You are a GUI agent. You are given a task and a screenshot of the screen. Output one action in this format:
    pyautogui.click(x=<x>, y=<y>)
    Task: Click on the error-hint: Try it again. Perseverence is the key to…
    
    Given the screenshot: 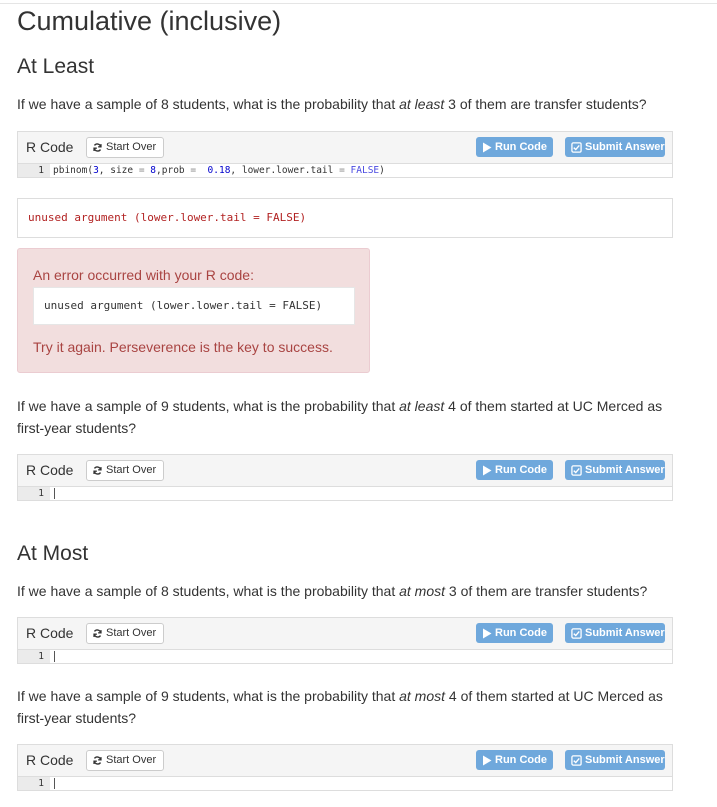 What is the action you would take?
    pyautogui.click(x=183, y=347)
    